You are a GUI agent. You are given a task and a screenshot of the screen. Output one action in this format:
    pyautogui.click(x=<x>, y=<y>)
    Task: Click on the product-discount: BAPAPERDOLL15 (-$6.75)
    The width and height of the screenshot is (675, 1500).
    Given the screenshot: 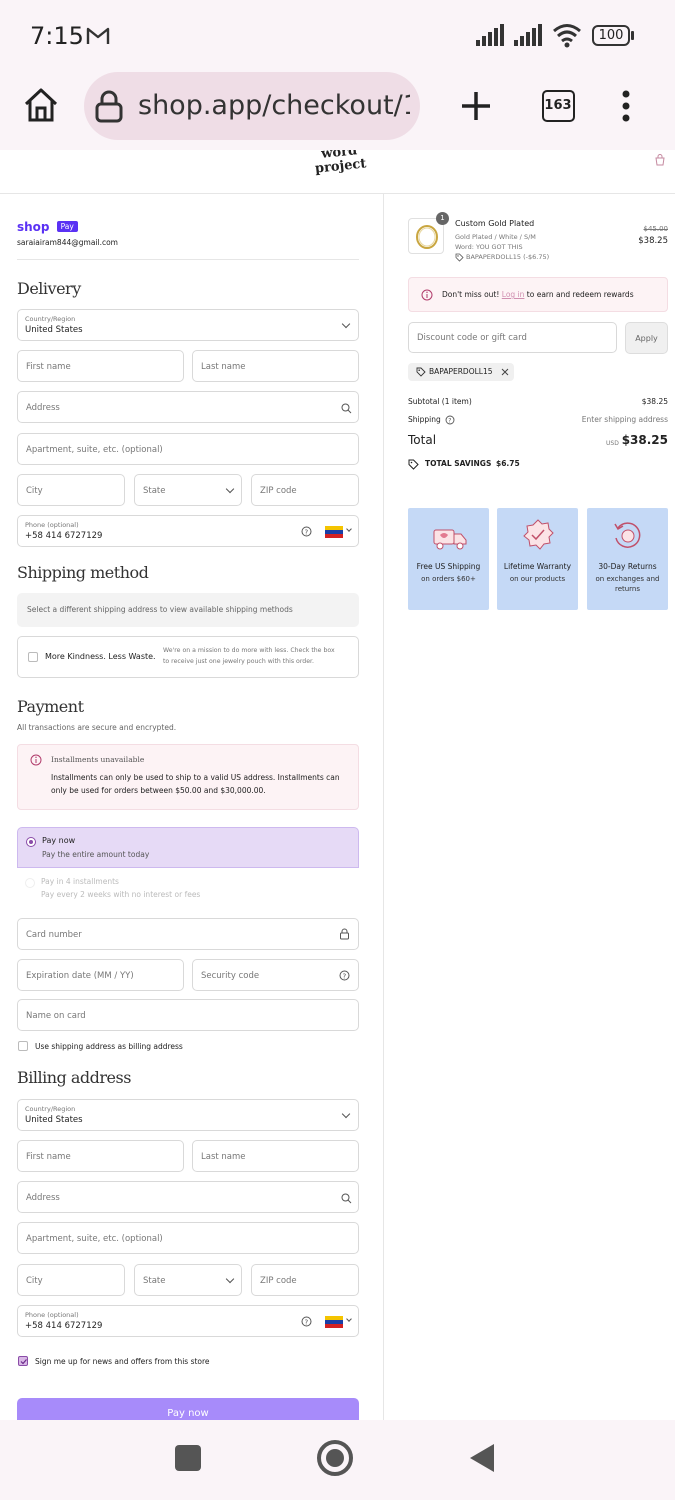 What is the action you would take?
    pyautogui.click(x=508, y=257)
    